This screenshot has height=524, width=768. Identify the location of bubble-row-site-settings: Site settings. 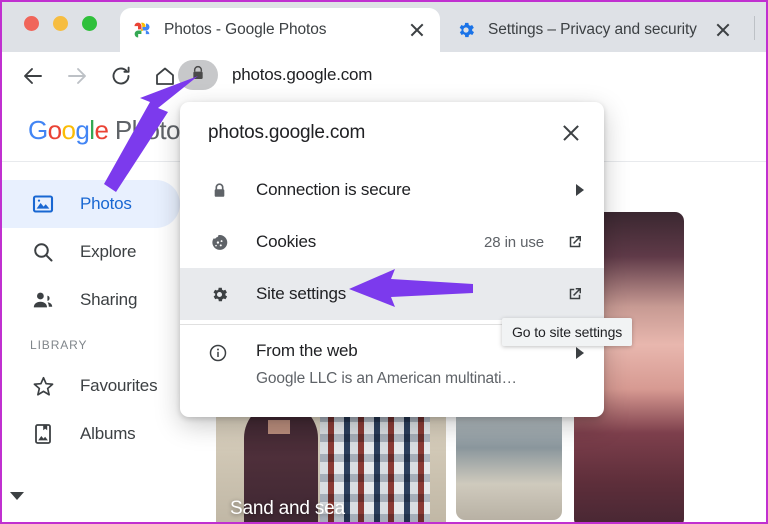
(392, 294).